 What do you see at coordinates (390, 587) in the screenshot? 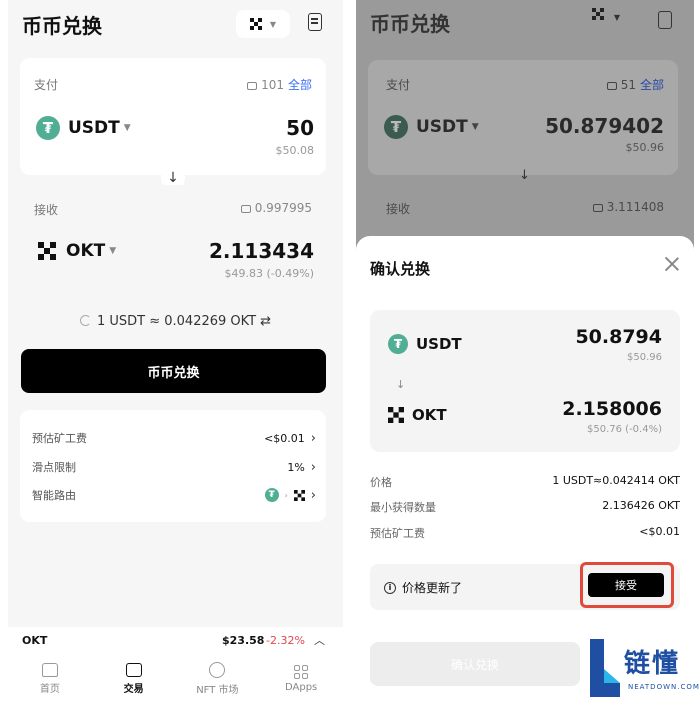
I see `info-icon: i` at bounding box center [390, 587].